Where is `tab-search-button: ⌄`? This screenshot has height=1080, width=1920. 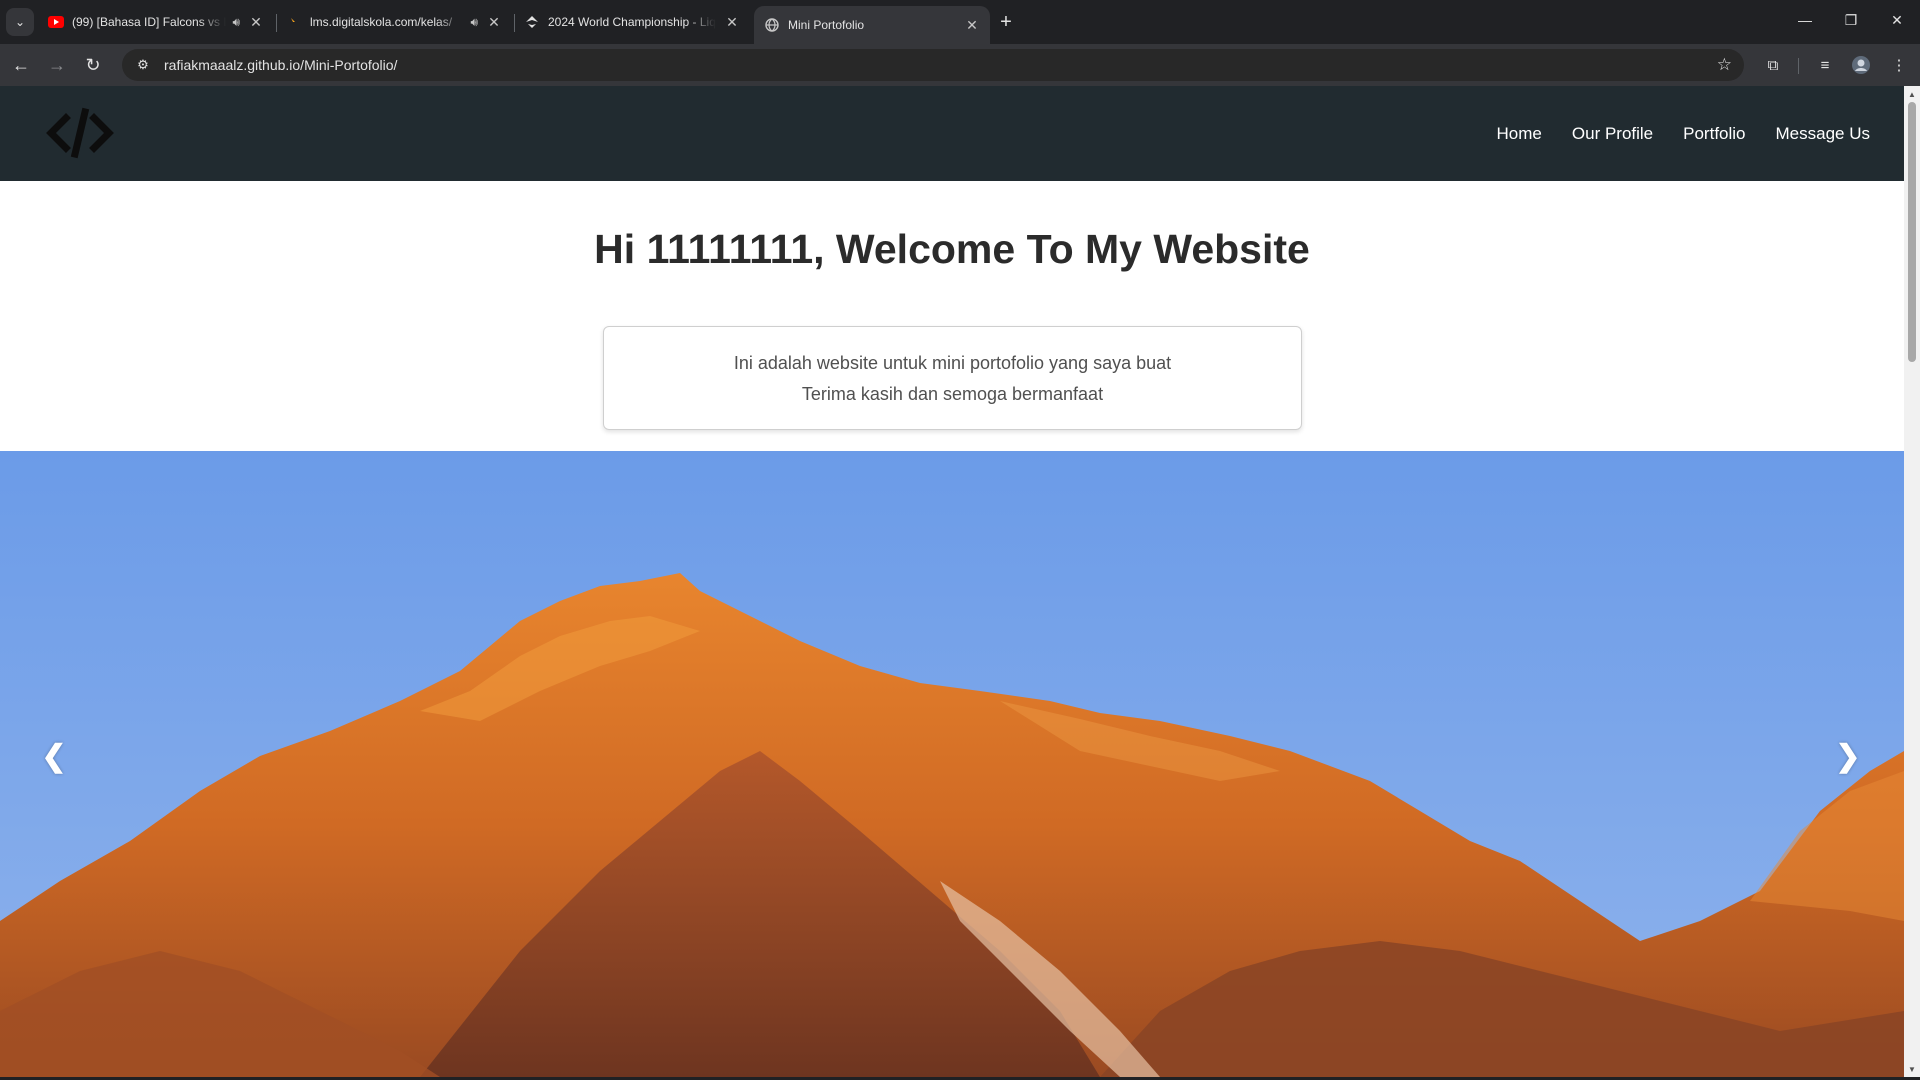
tab-search-button: ⌄ is located at coordinates (20, 22).